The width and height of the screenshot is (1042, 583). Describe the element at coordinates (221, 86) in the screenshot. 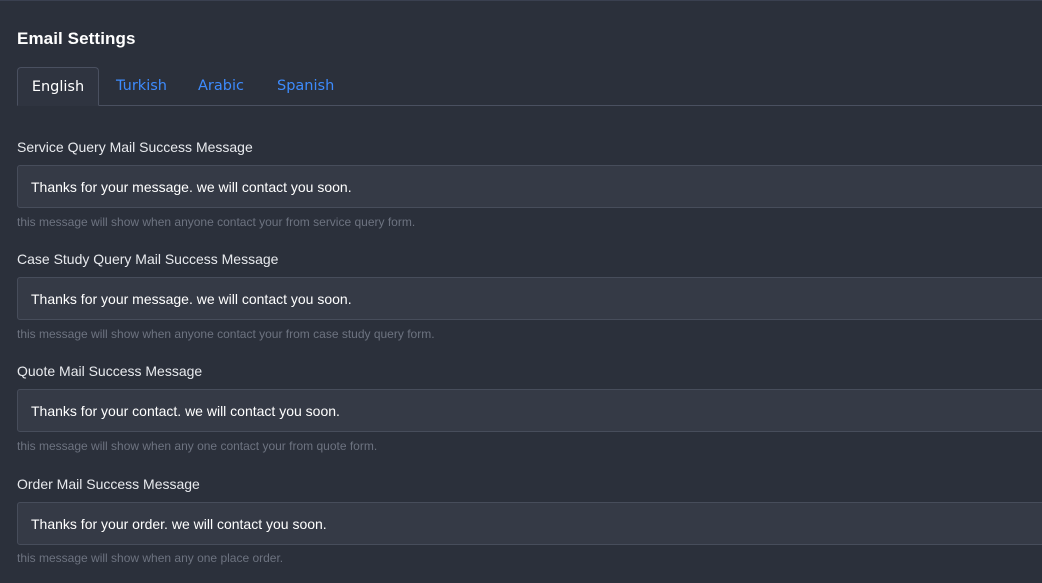

I see `tab-arabic: Arabic` at that location.